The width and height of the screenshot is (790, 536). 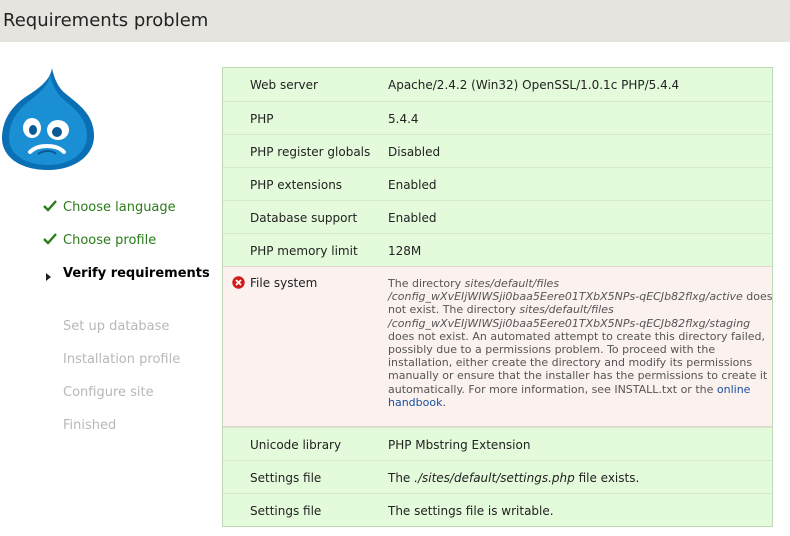 I want to click on step-label: Choose profile, so click(x=110, y=240).